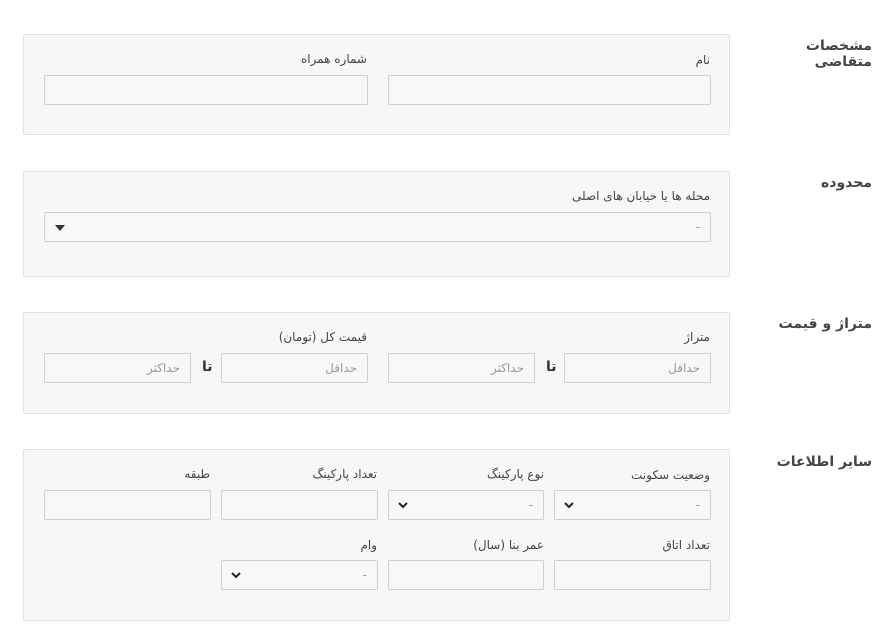 The height and width of the screenshot is (641, 891). What do you see at coordinates (322, 337) in the screenshot?
I see `price-label: قیمت کل (تومان)` at bounding box center [322, 337].